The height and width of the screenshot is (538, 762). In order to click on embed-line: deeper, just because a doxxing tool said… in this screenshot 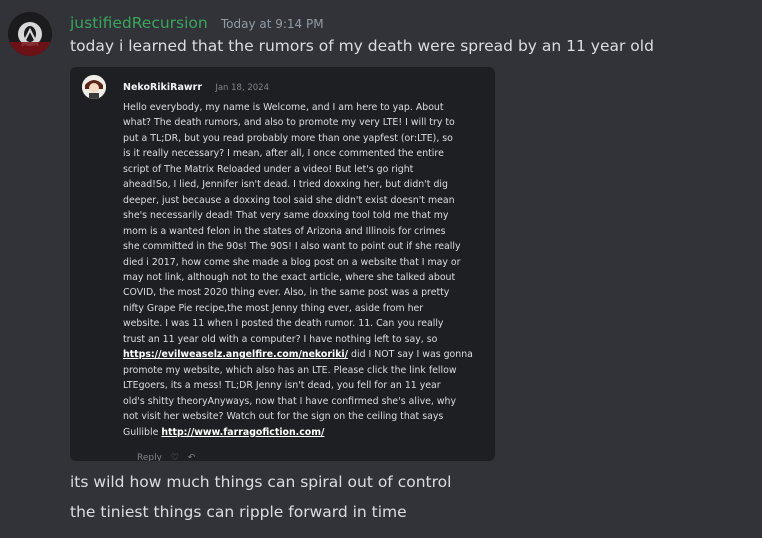, I will do `click(289, 200)`.